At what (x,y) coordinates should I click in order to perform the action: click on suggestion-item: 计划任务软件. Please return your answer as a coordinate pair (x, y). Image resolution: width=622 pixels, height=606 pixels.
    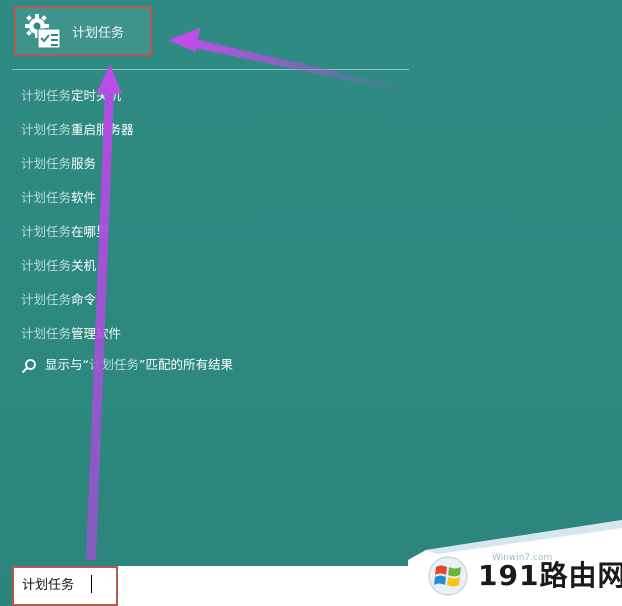
    Looking at the image, I should click on (77, 205).